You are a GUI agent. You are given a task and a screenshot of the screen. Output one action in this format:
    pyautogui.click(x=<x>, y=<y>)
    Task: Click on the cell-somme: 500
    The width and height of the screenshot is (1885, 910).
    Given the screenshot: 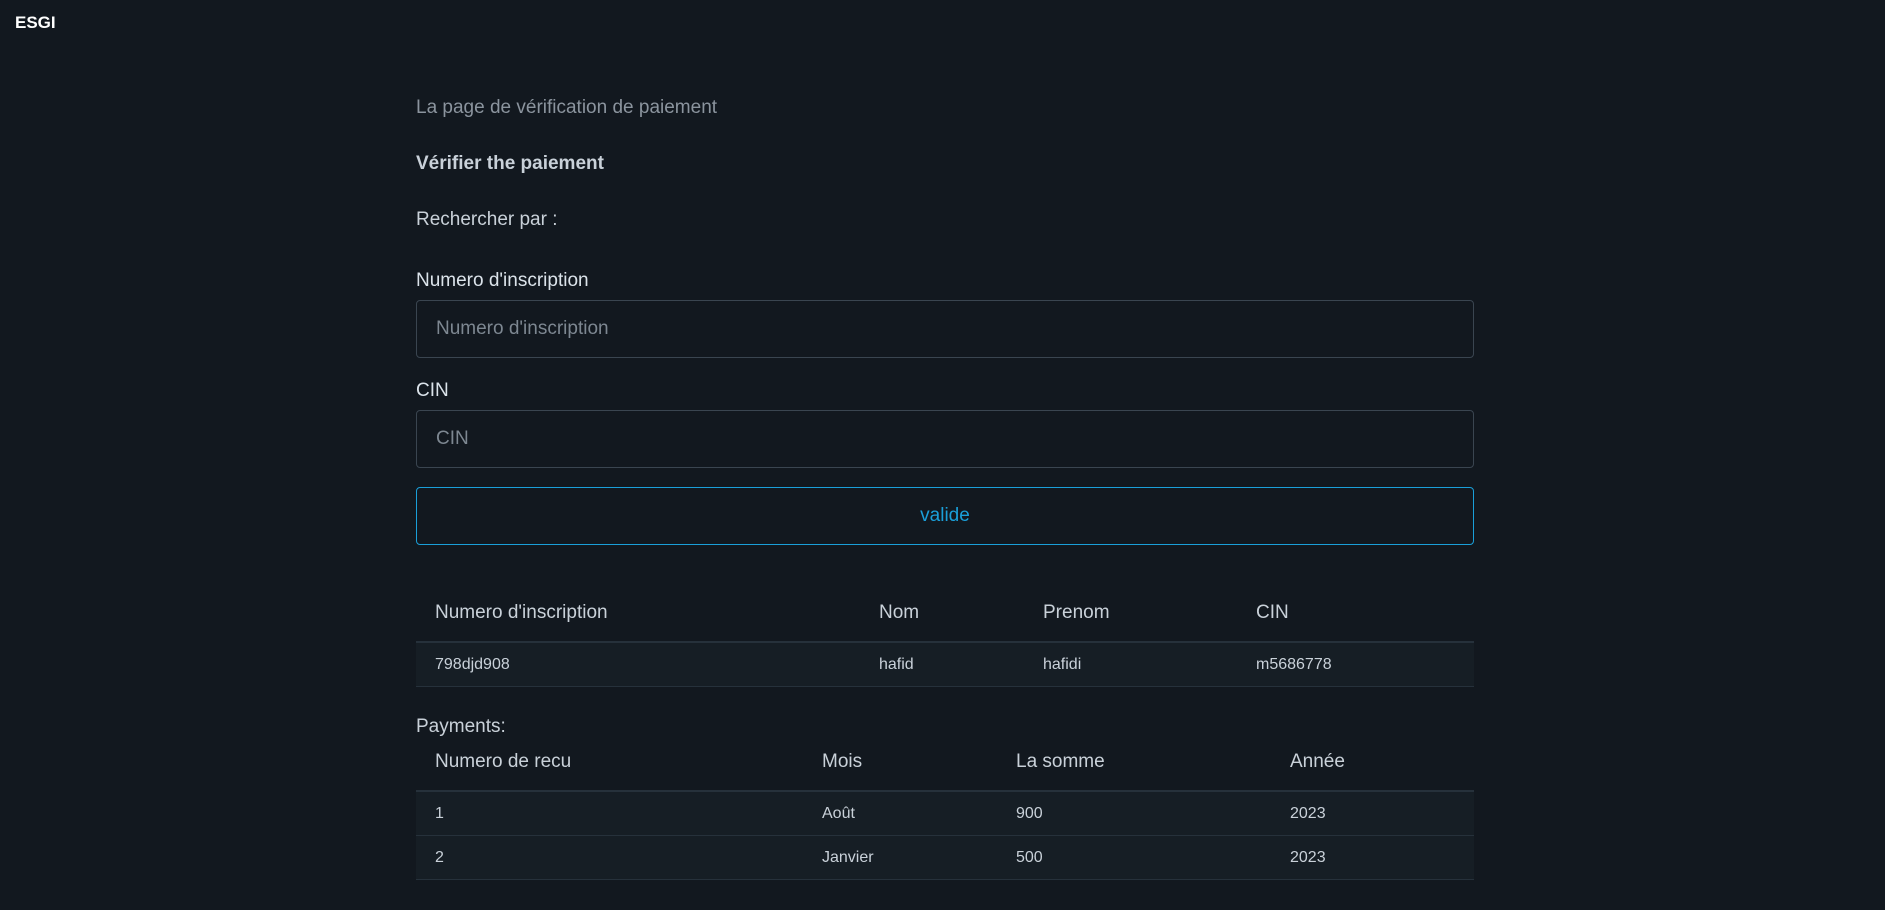 What is the action you would take?
    pyautogui.click(x=1134, y=857)
    